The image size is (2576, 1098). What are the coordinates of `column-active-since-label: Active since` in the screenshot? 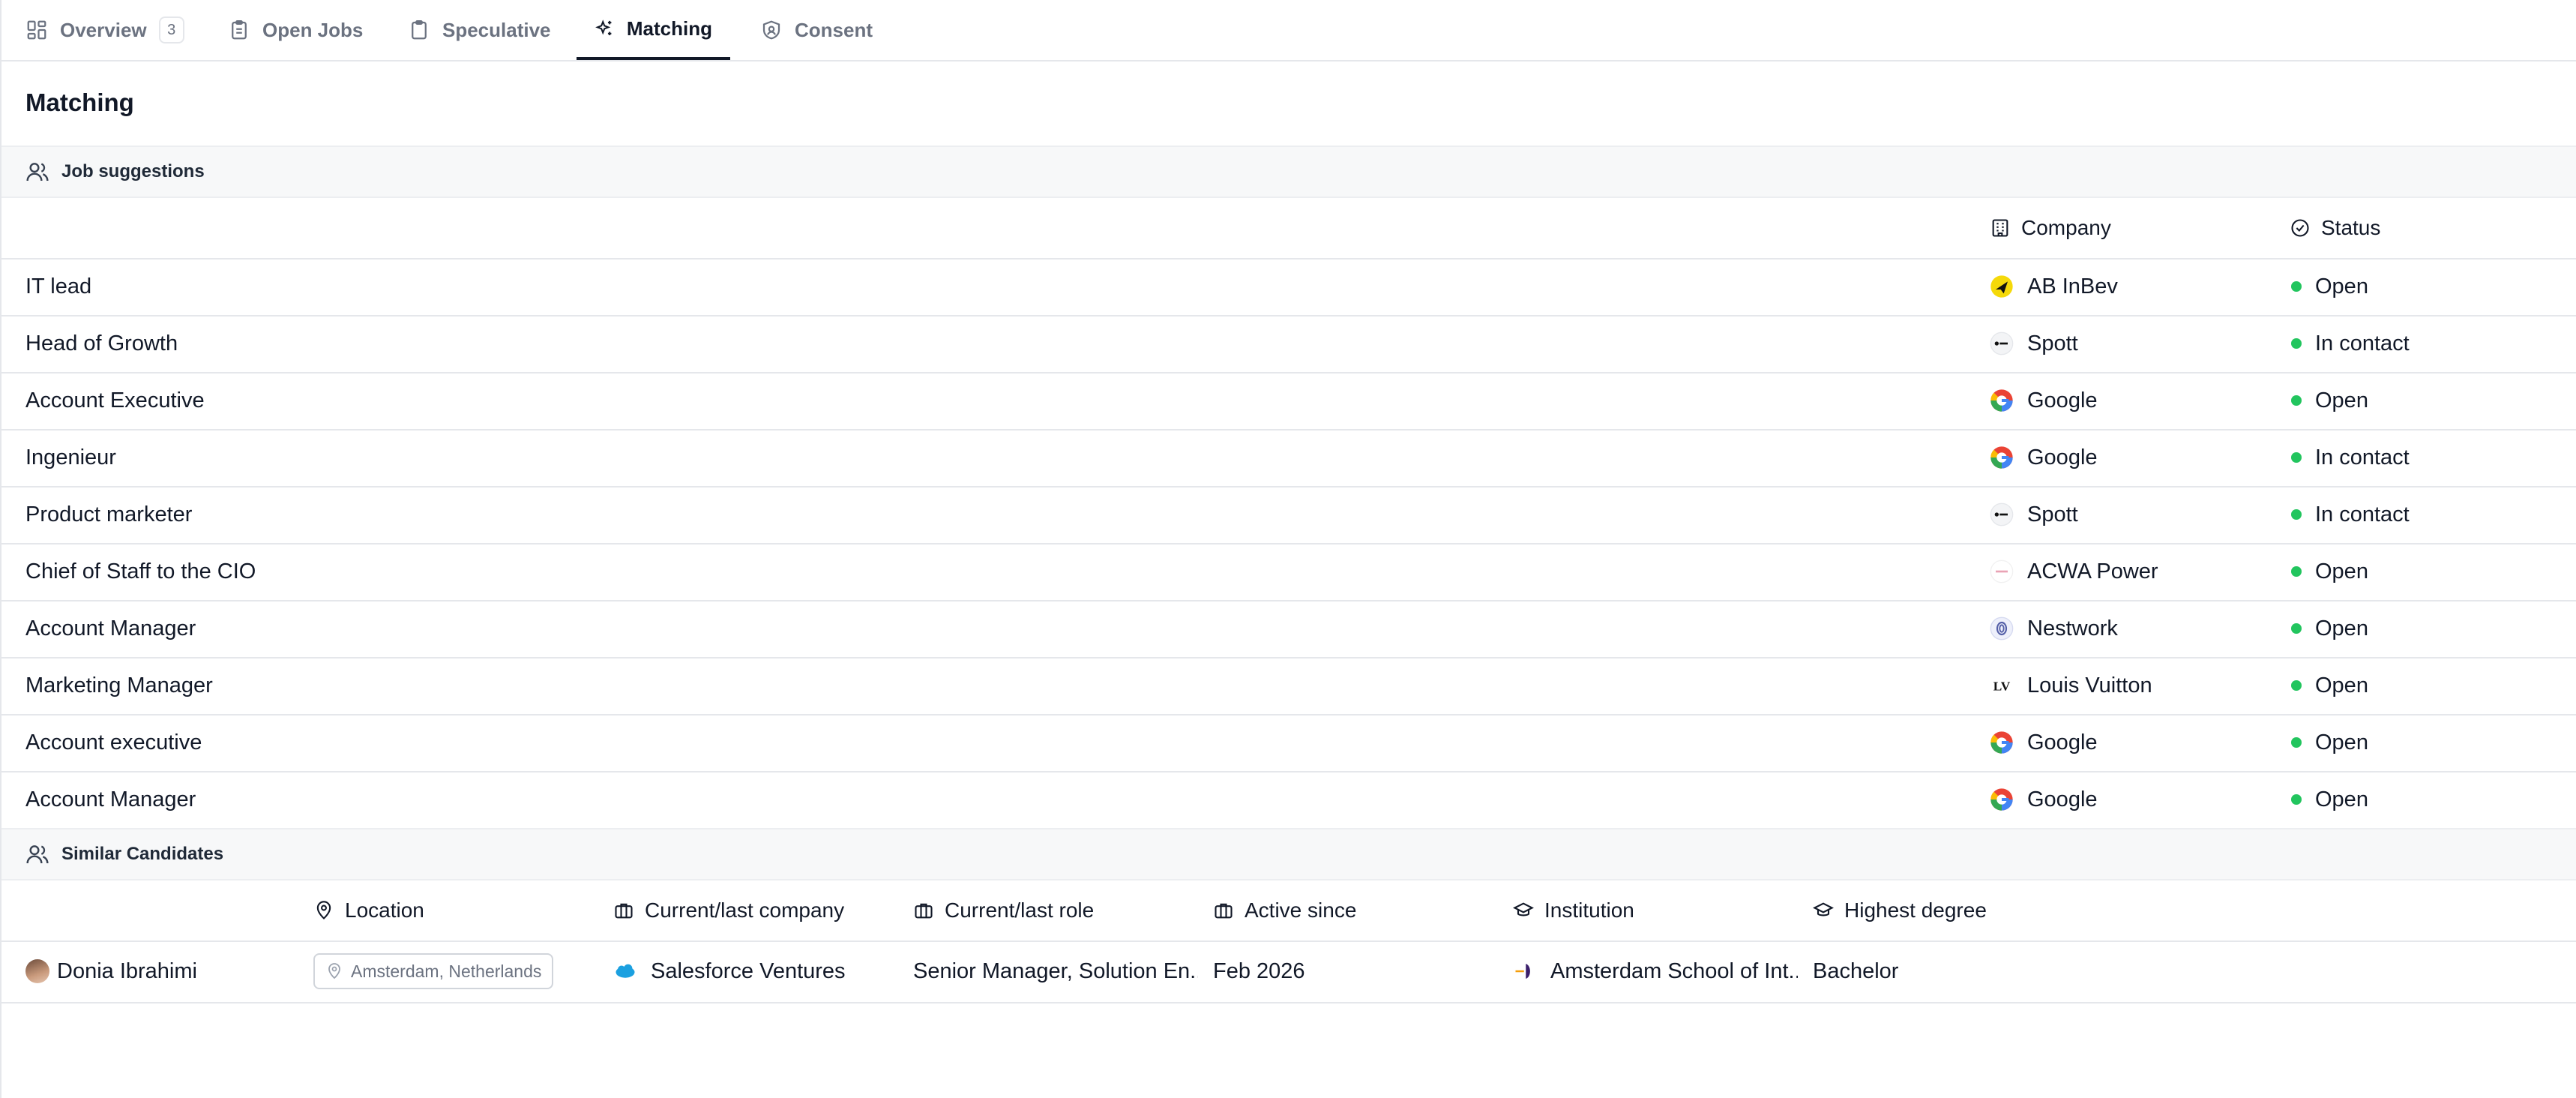 It's located at (1301, 910).